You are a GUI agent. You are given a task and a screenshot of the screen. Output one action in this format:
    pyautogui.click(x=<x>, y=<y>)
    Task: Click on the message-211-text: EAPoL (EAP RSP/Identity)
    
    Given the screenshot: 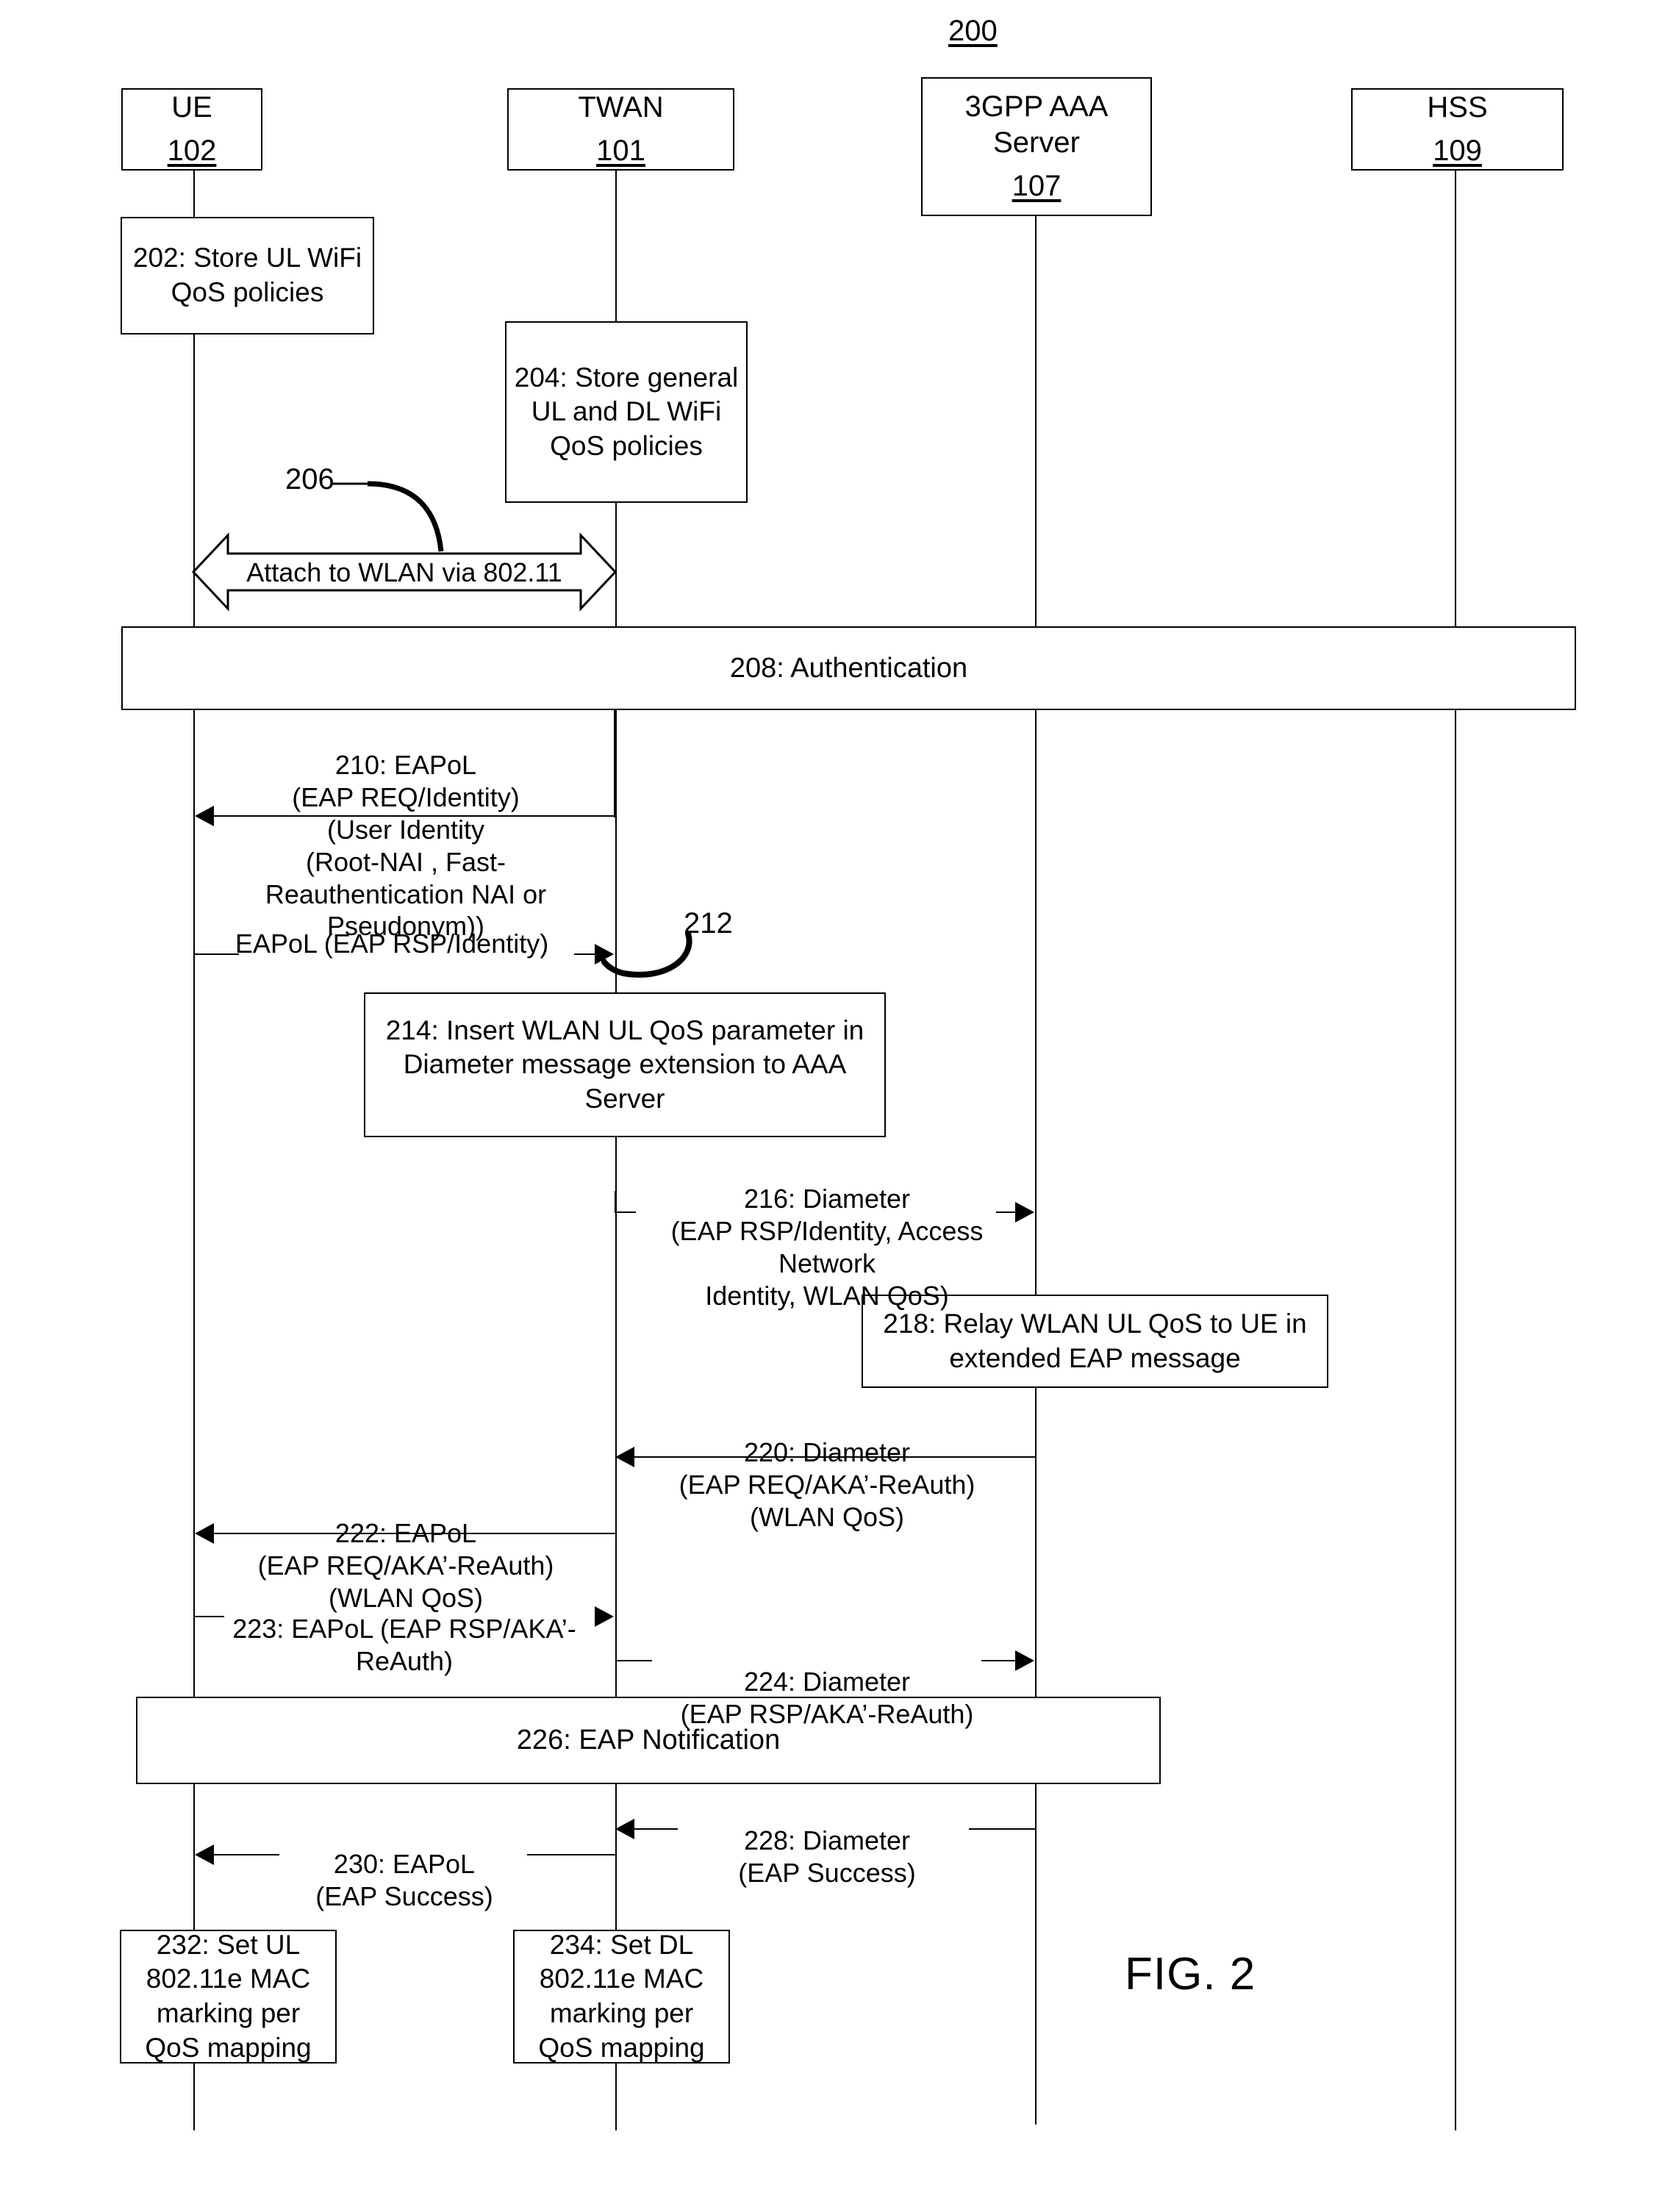 What is the action you would take?
    pyautogui.click(x=392, y=944)
    